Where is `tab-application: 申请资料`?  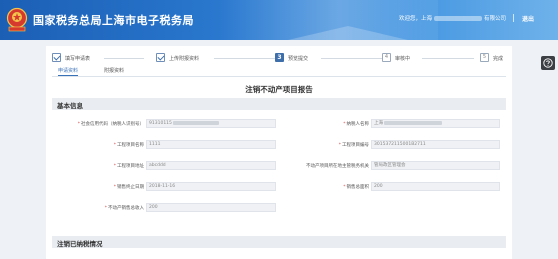
tab-application: 申请资料 is located at coordinates (68, 71).